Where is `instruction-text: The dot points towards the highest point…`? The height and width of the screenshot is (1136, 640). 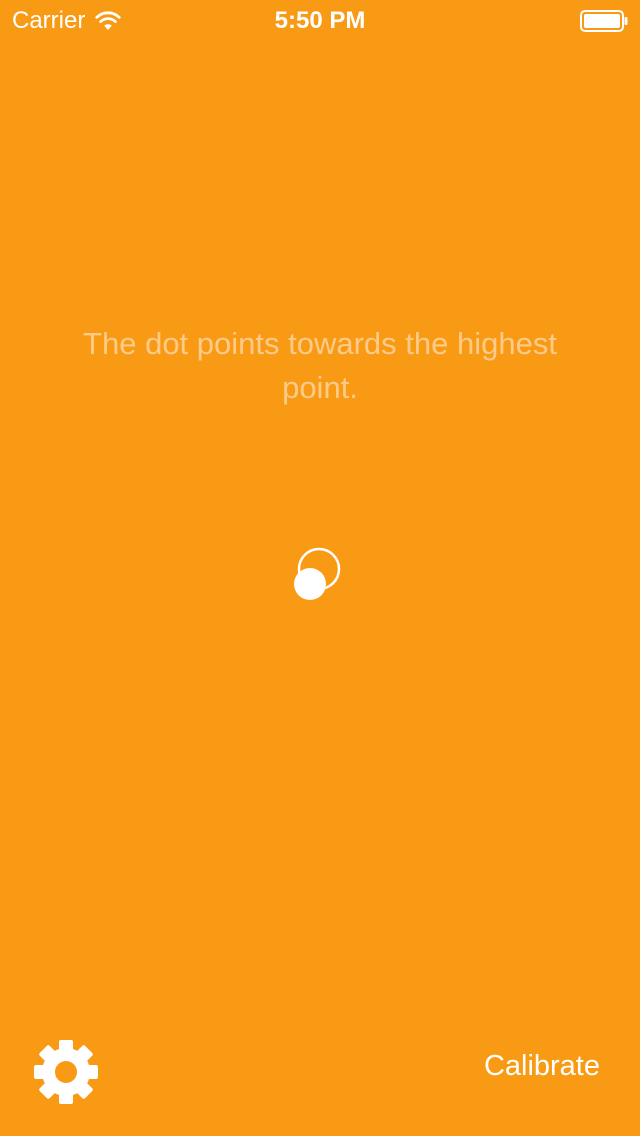 instruction-text: The dot points towards the highest point… is located at coordinates (320, 365).